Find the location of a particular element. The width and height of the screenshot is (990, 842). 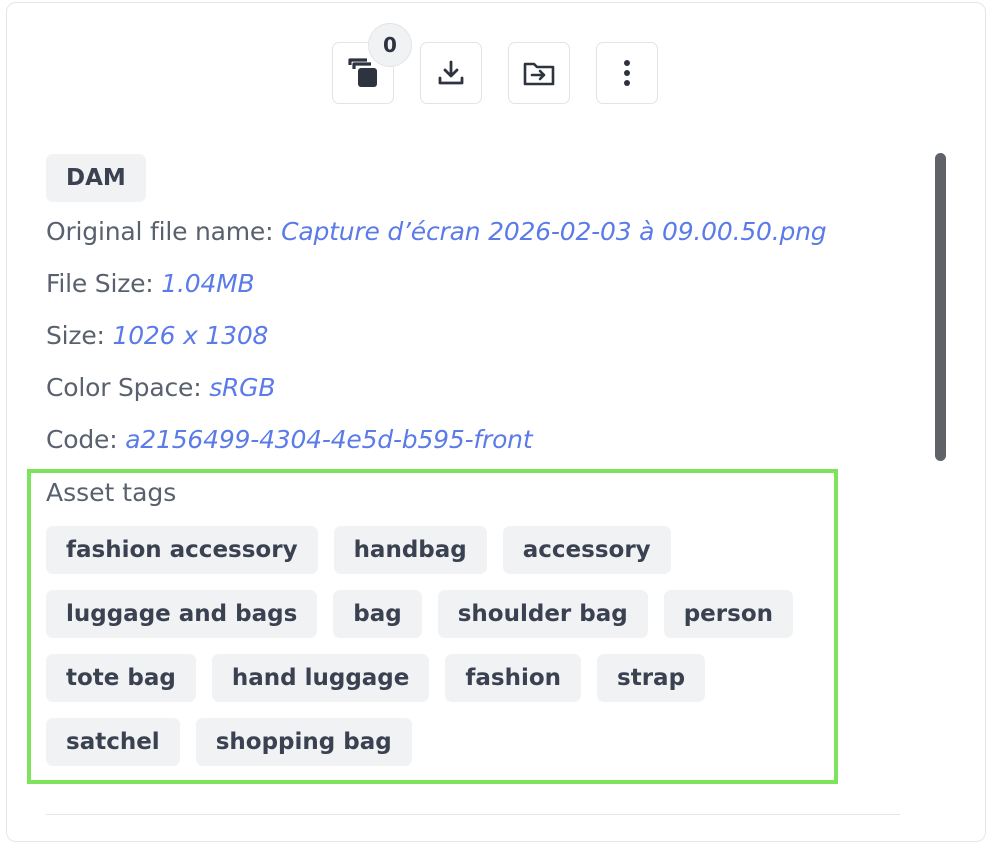

more-options-button is located at coordinates (627, 73).